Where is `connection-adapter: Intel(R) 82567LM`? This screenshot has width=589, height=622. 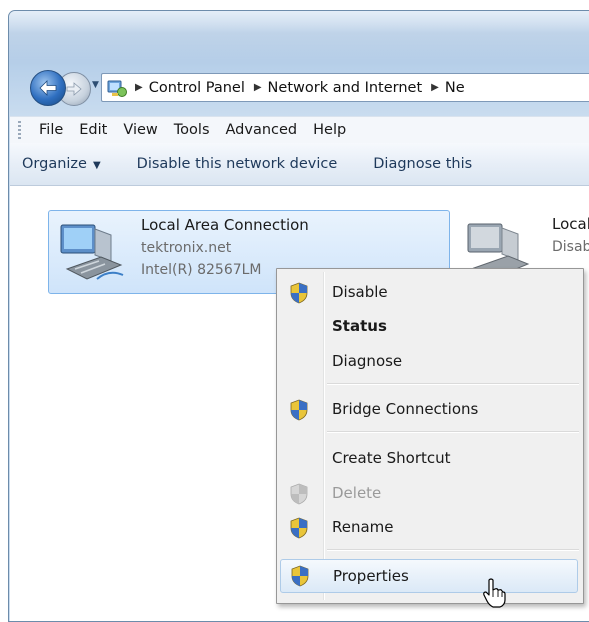
connection-adapter: Intel(R) 82567LM is located at coordinates (201, 270).